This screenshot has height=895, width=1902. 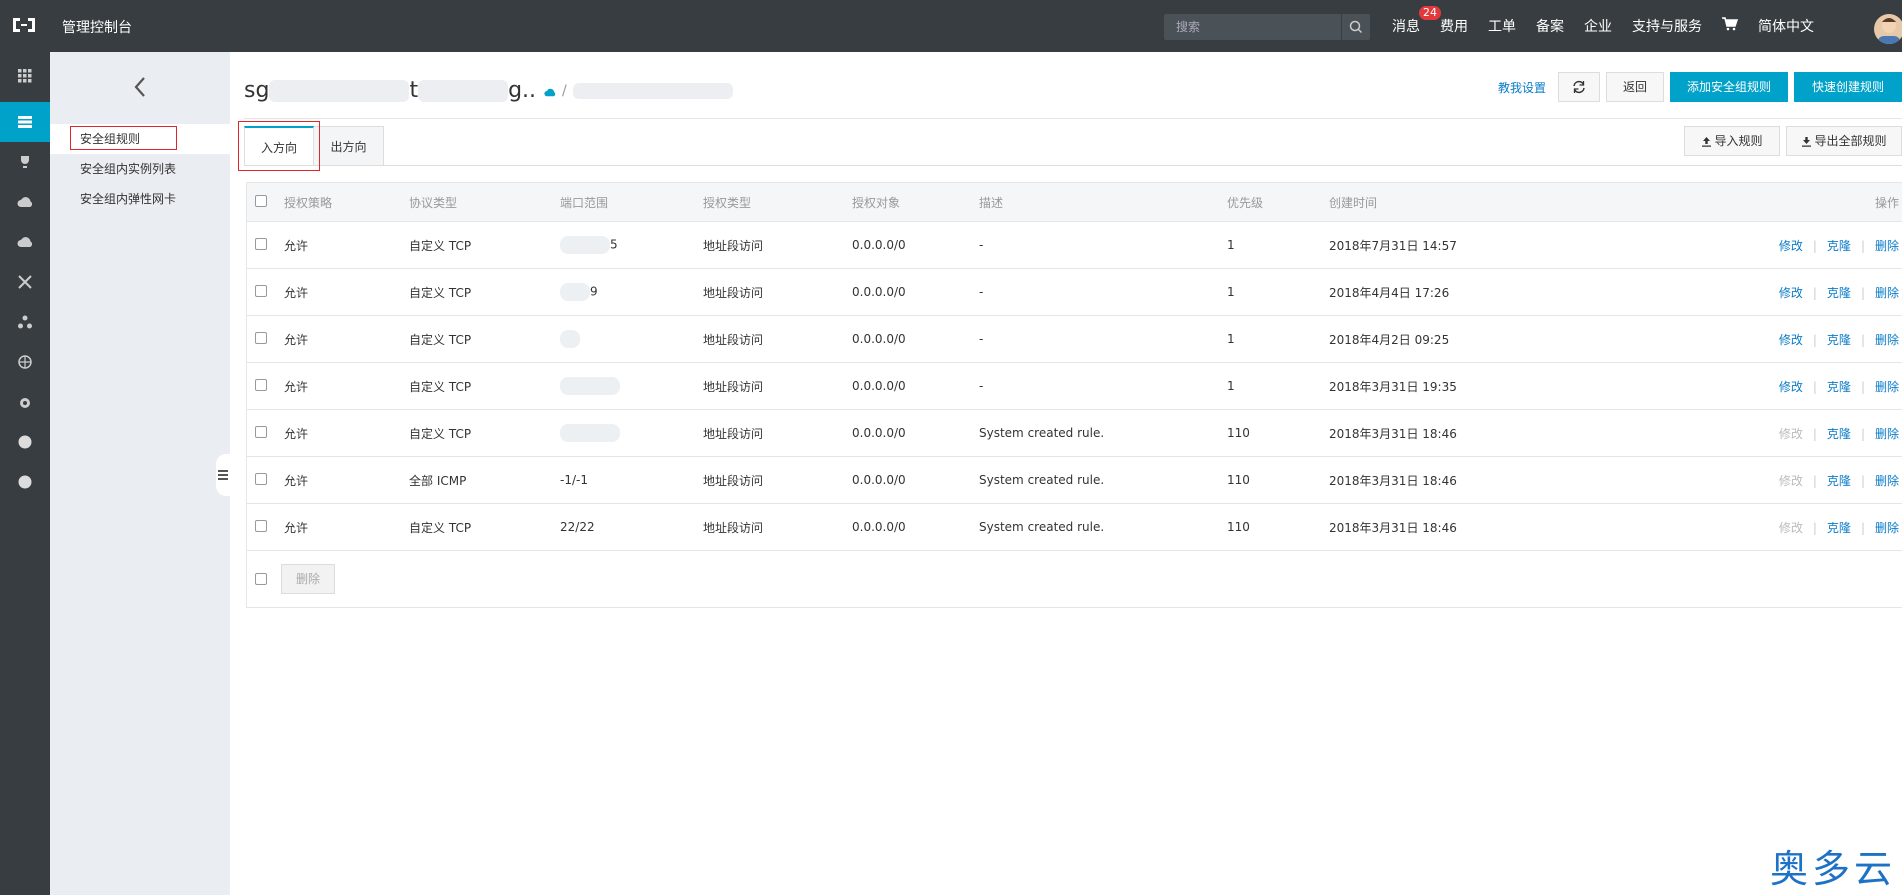 What do you see at coordinates (1502, 26) in the screenshot?
I see `nav-tickets: 工单` at bounding box center [1502, 26].